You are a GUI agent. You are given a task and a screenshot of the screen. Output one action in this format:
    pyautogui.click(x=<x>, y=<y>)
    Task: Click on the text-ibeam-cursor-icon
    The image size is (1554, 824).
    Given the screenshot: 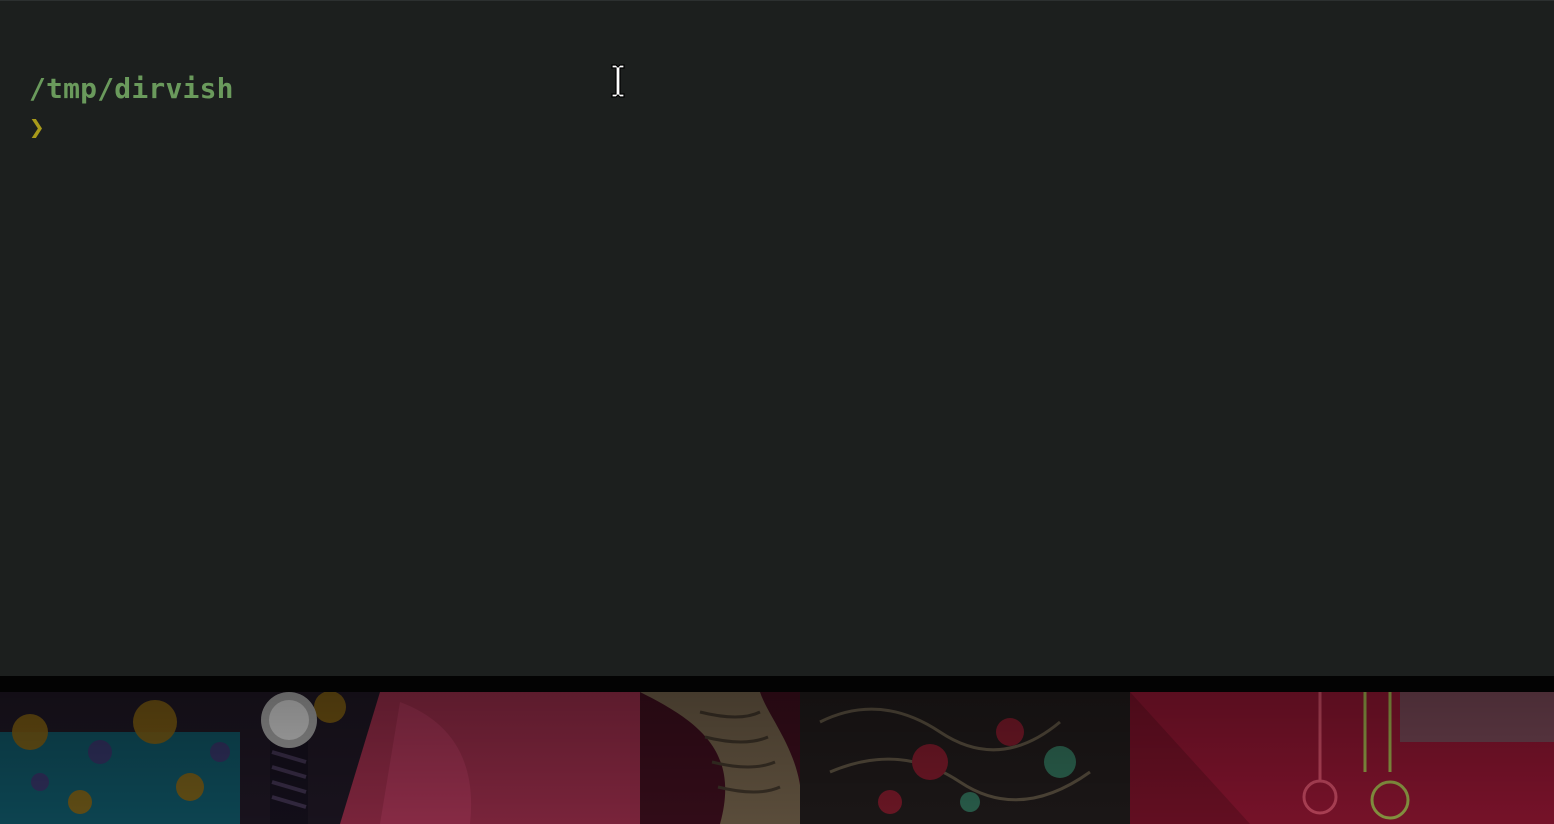 What is the action you would take?
    pyautogui.click(x=618, y=81)
    